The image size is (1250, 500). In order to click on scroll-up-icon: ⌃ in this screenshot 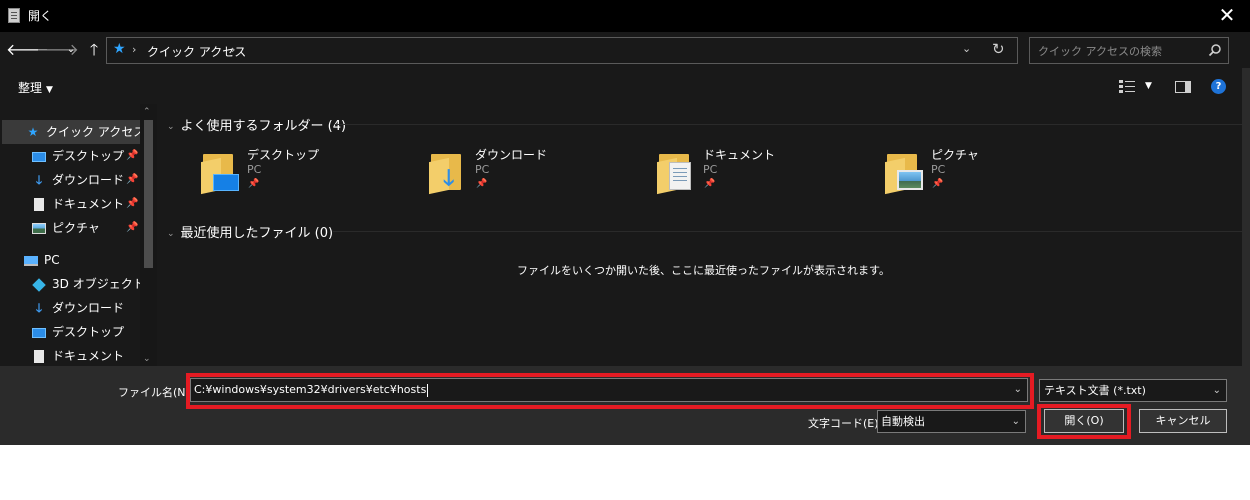, I will do `click(147, 112)`.